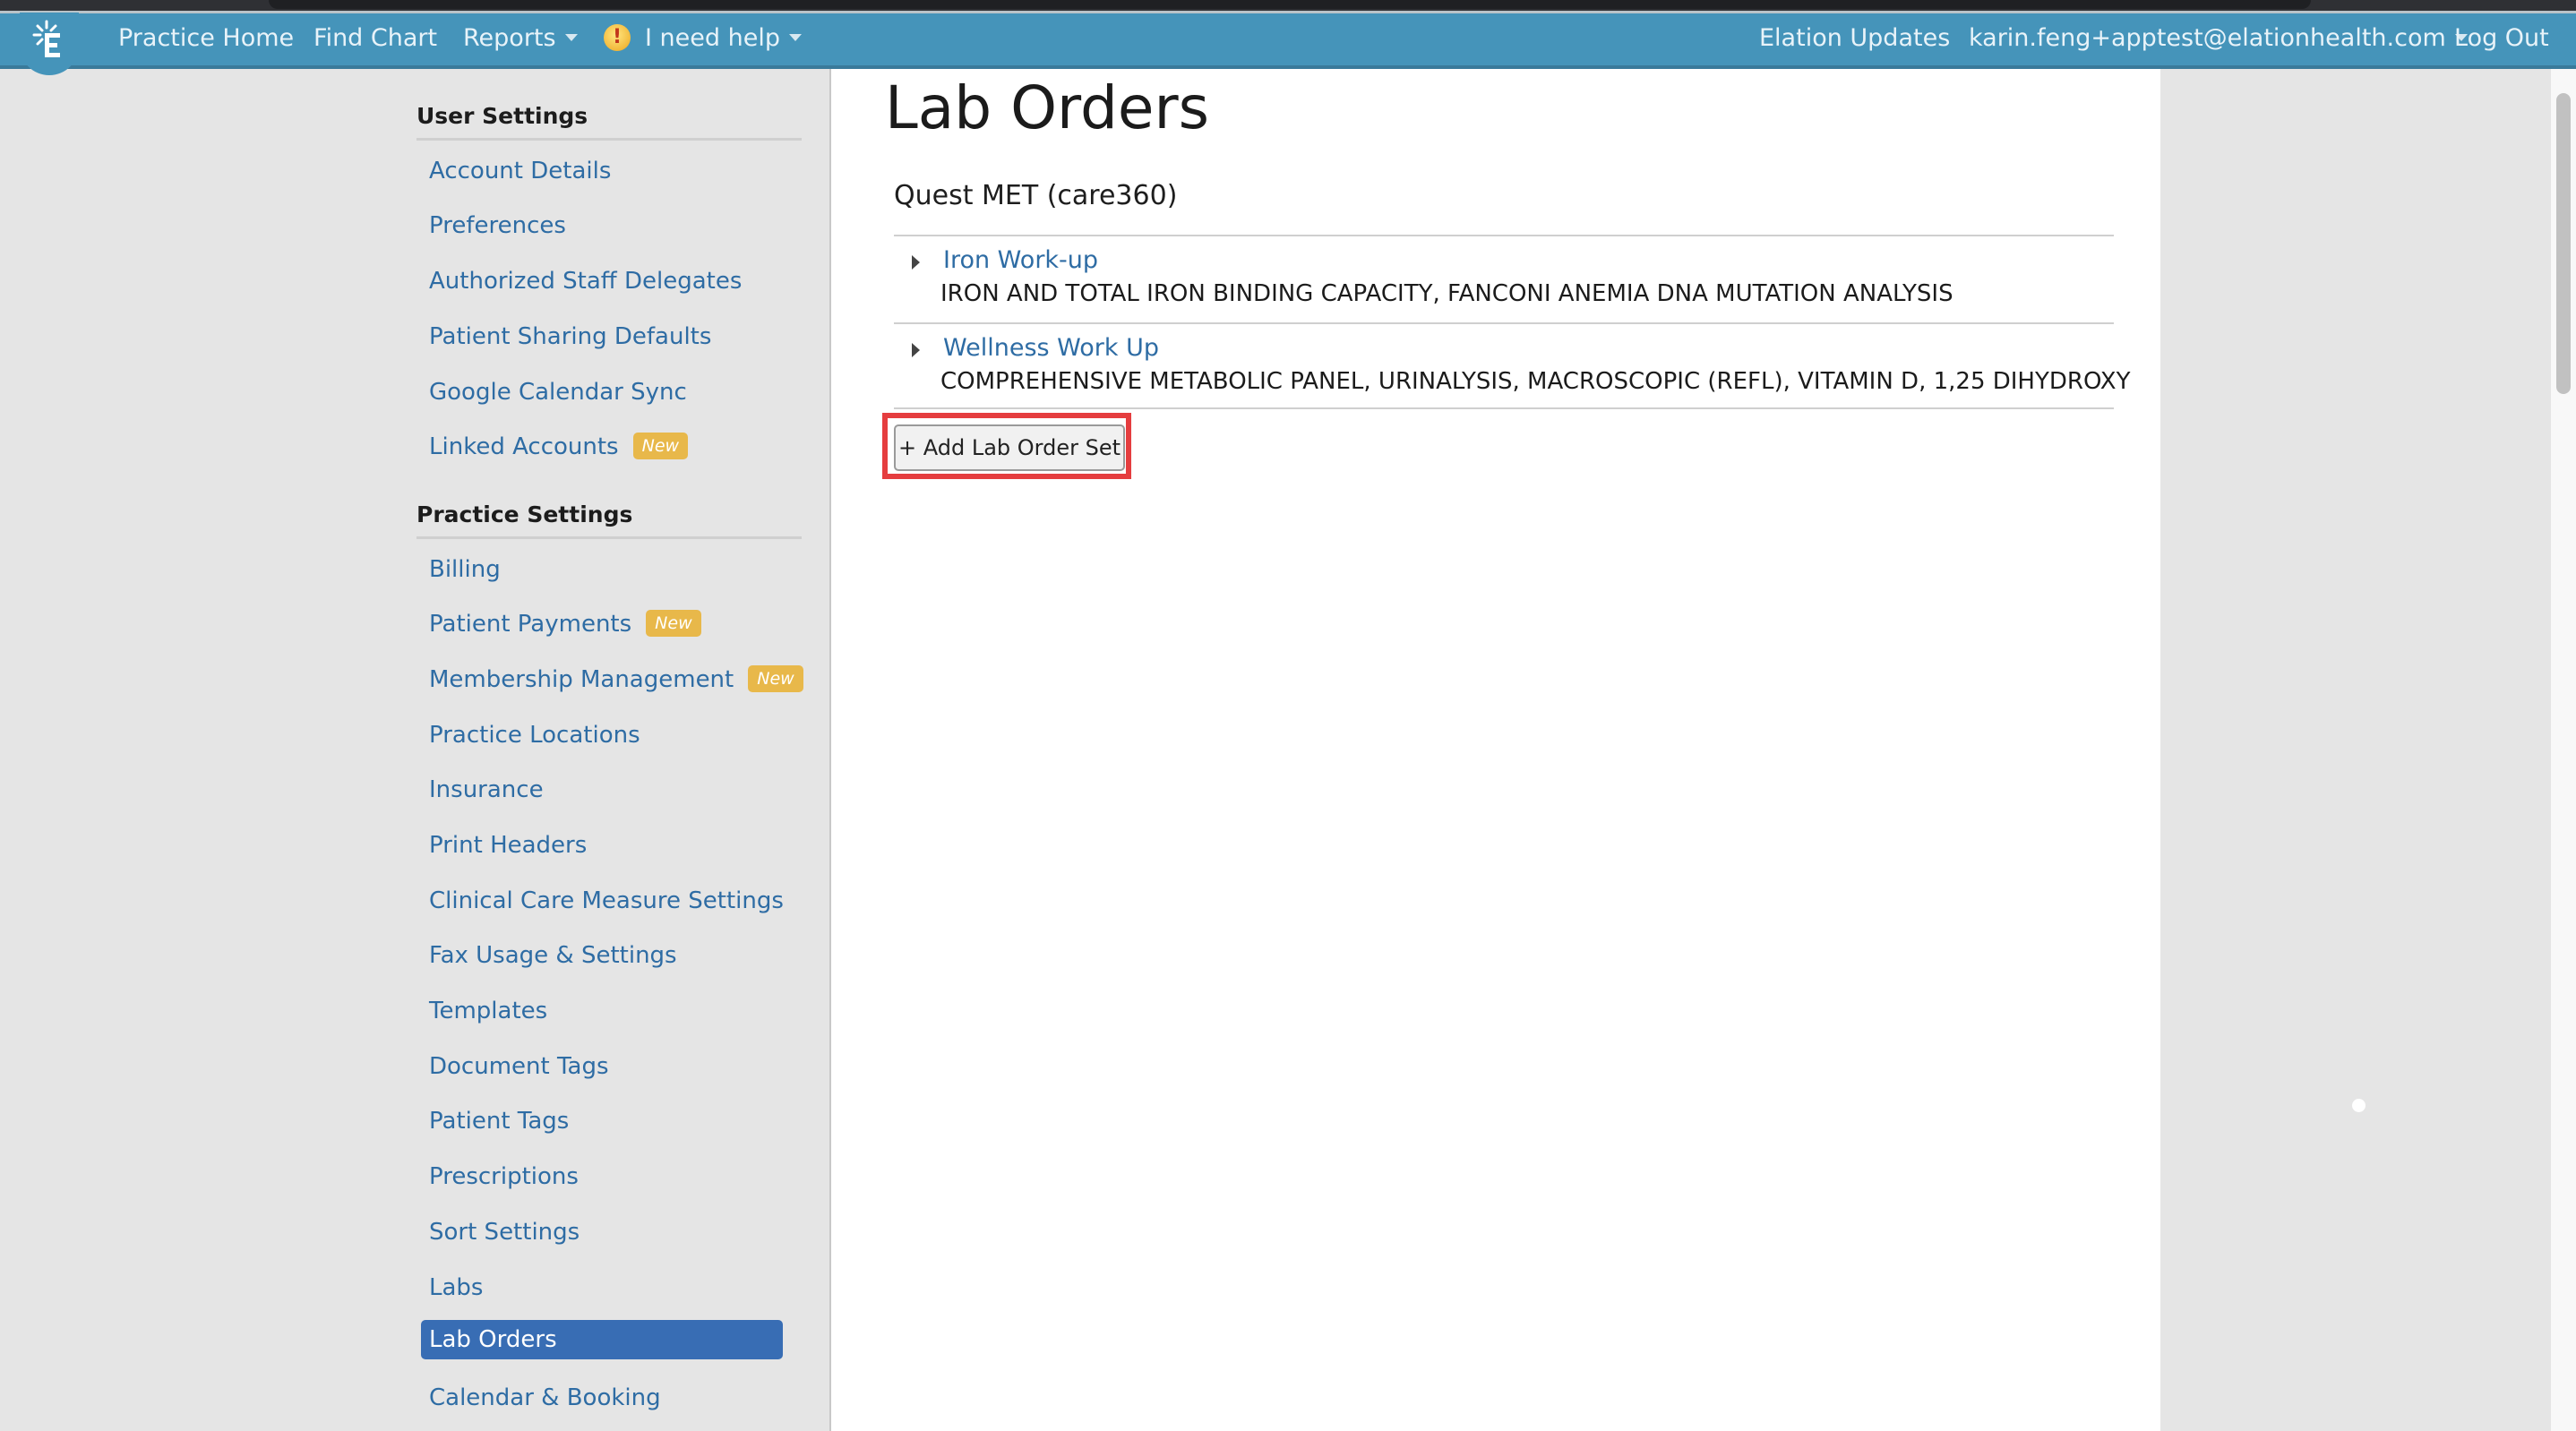 This screenshot has height=1431, width=2576. What do you see at coordinates (46, 39) in the screenshot?
I see `elation-logo-icon` at bounding box center [46, 39].